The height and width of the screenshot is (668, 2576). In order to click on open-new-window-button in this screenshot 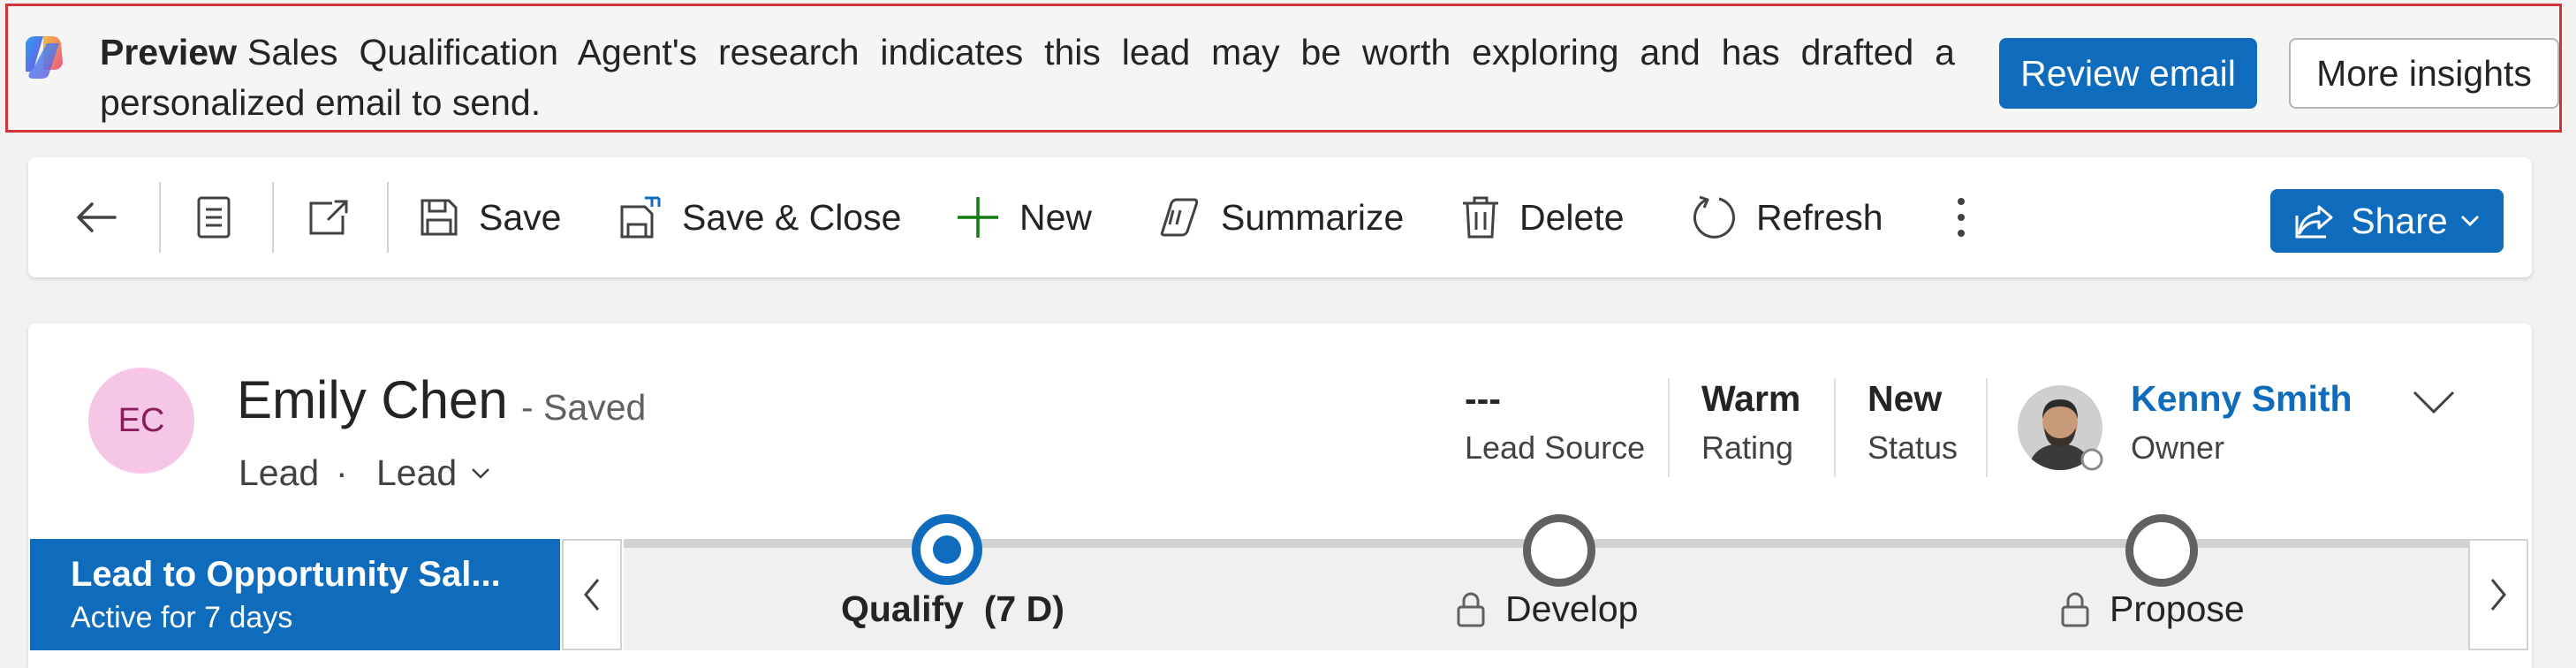, I will do `click(328, 217)`.